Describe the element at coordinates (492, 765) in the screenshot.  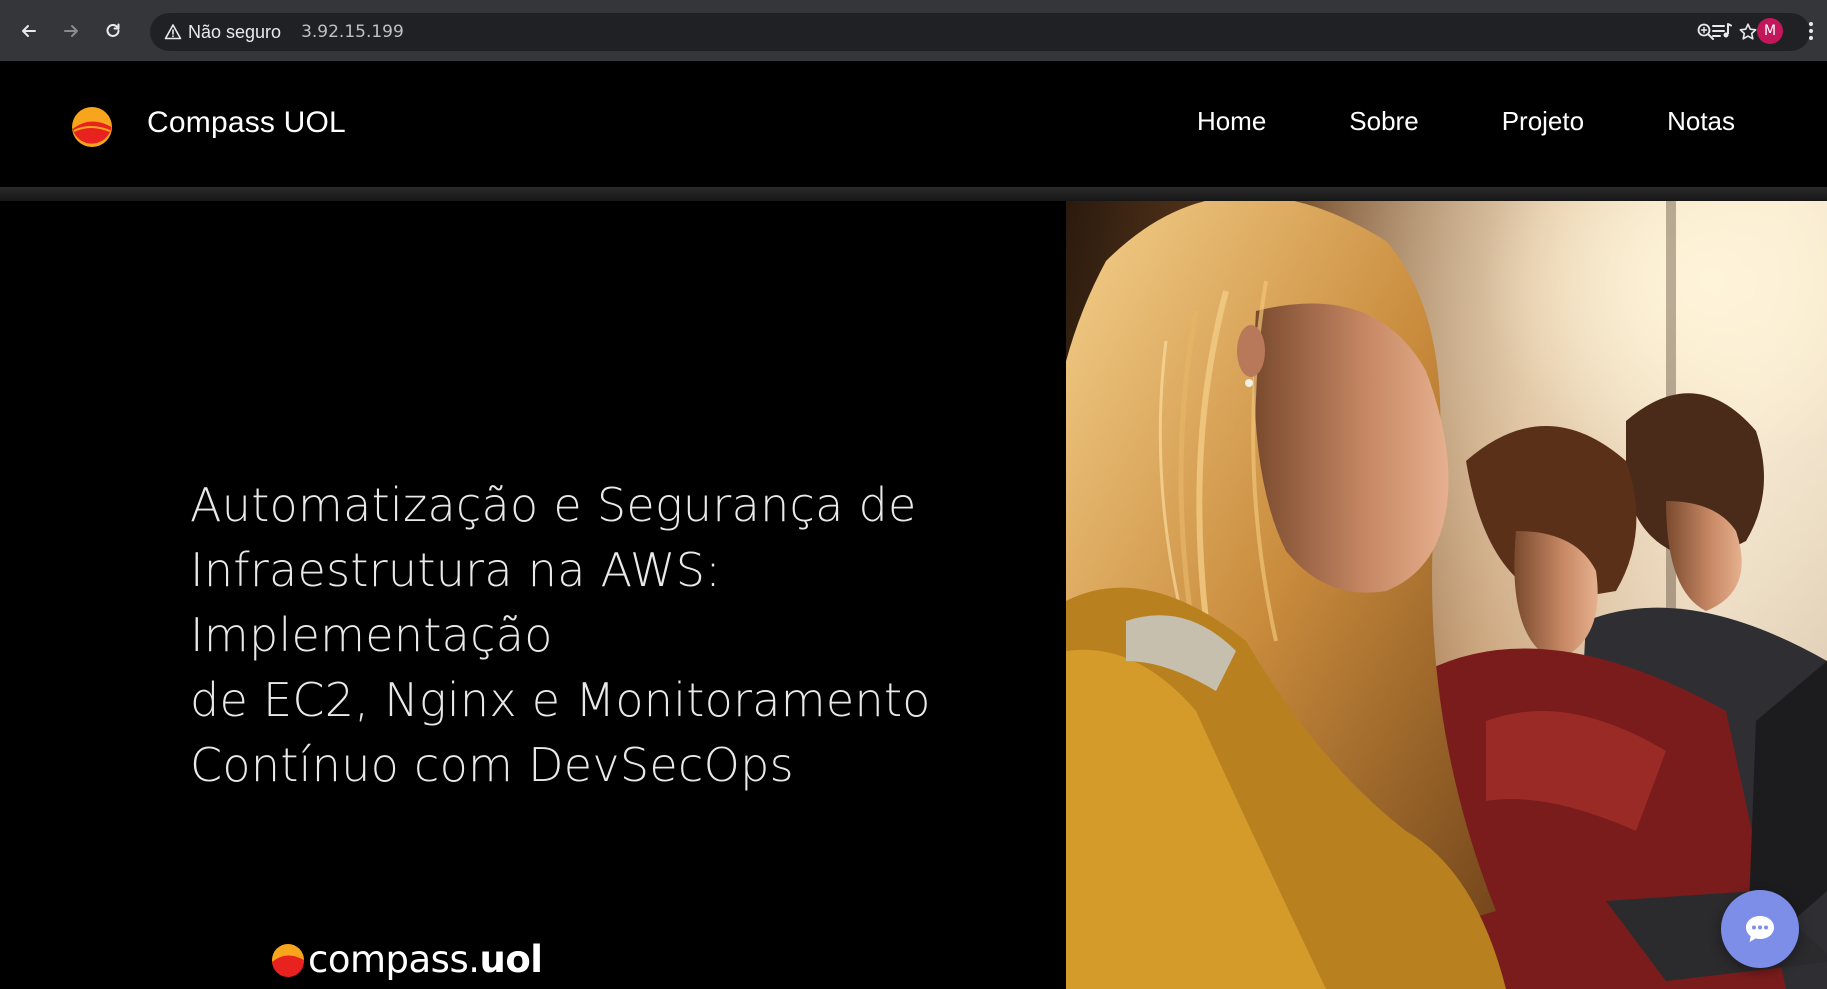
I see `hero-title-line: Contínuo com DevSecOps` at that location.